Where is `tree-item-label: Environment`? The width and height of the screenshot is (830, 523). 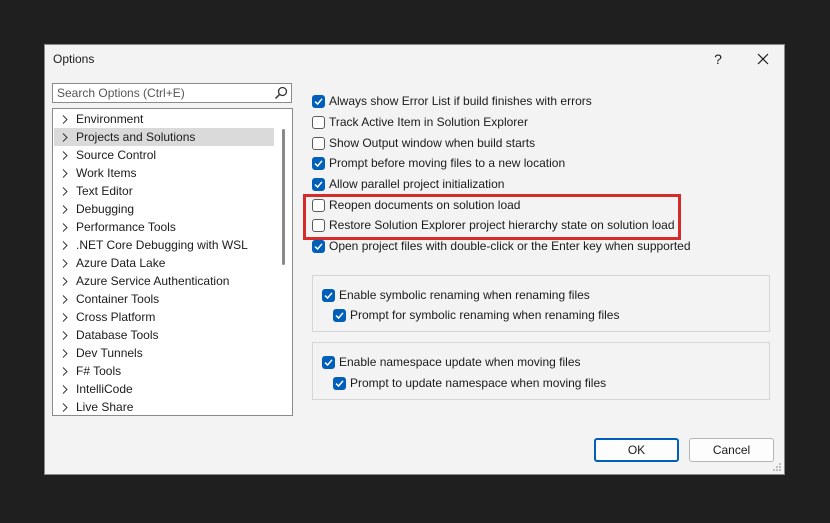
tree-item-label: Environment is located at coordinates (110, 119).